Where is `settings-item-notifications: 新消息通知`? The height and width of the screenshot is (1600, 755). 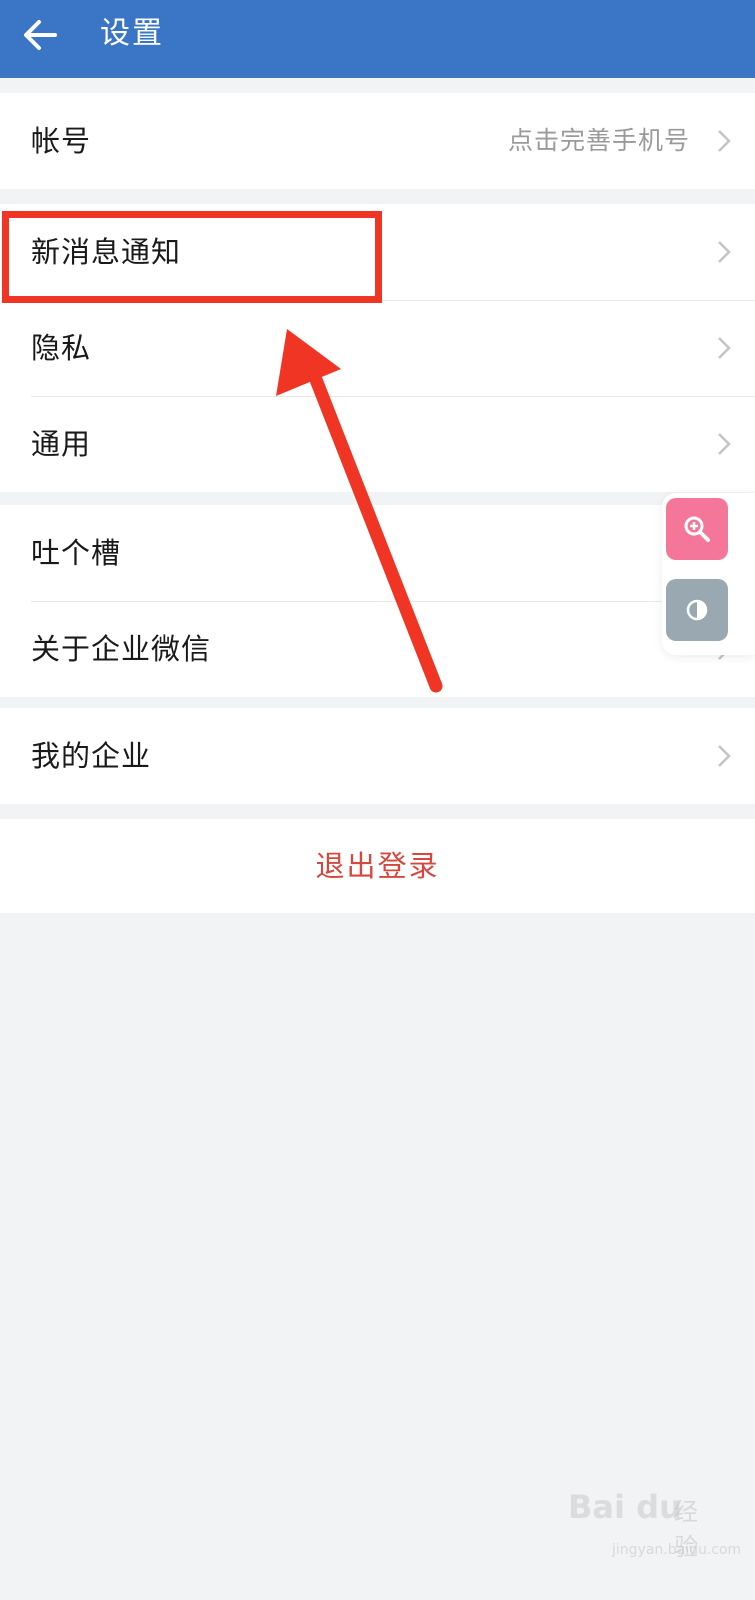 settings-item-notifications: 新消息通知 is located at coordinates (377, 252).